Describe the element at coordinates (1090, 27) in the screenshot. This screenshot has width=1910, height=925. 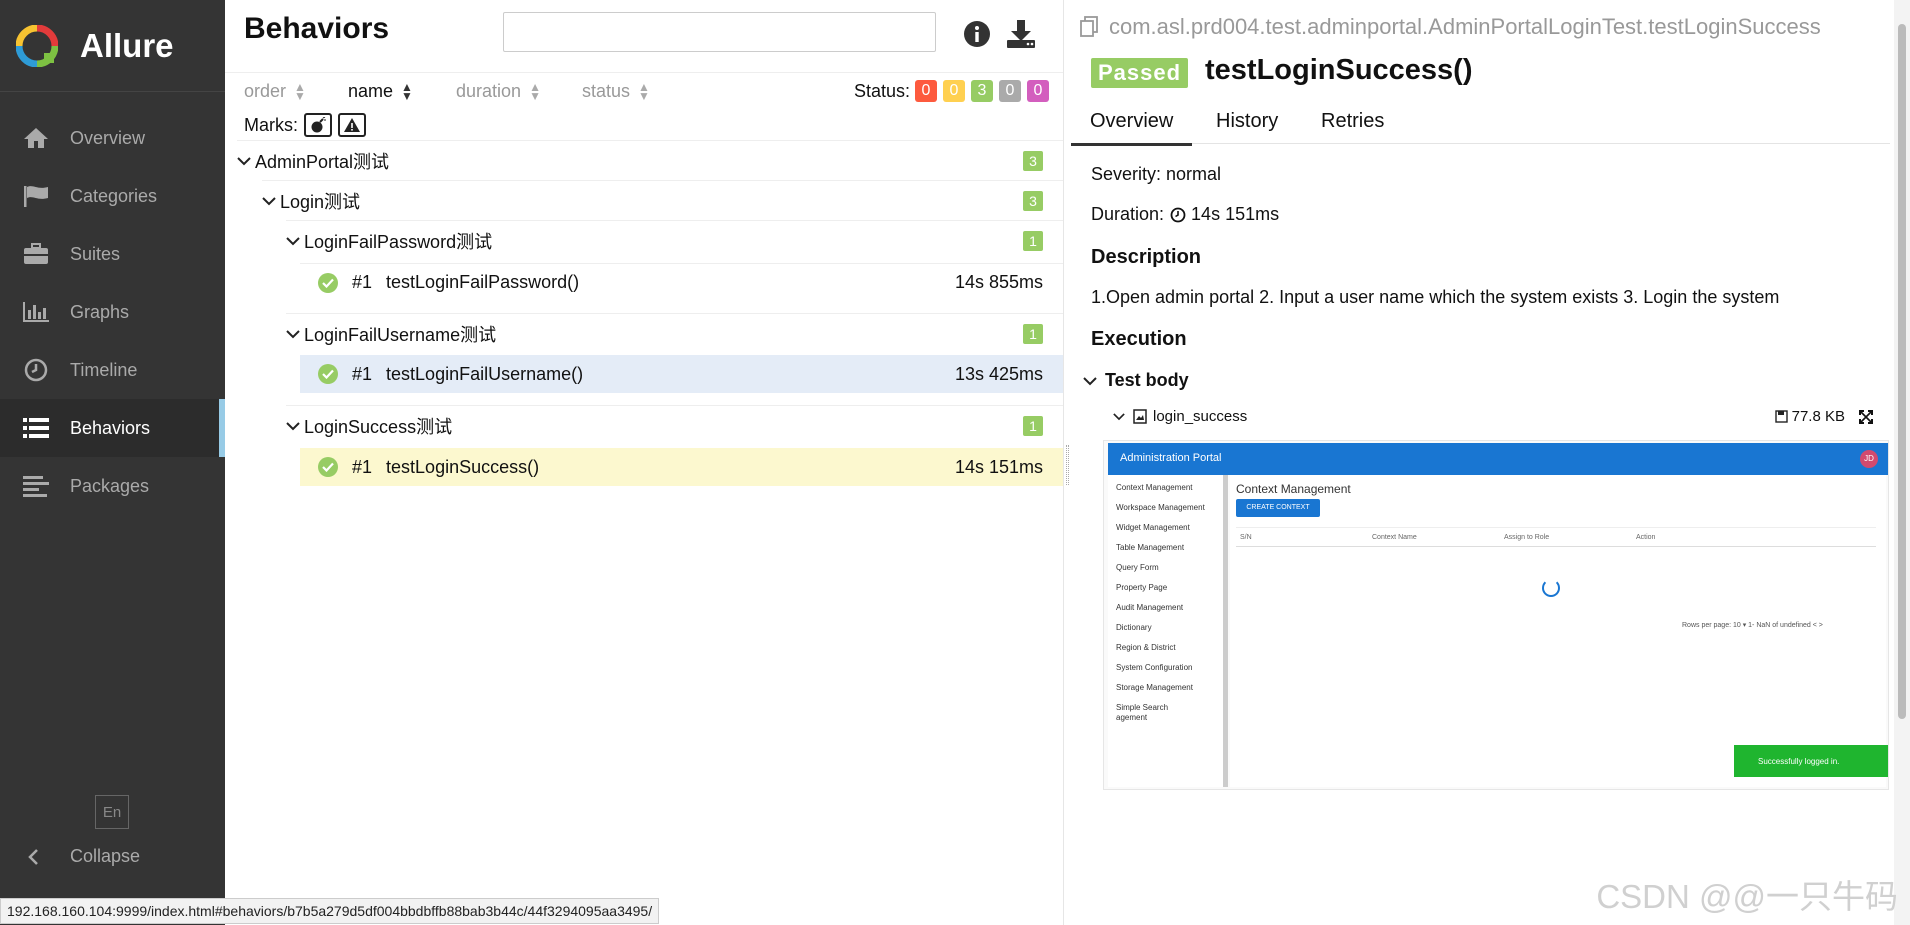
I see `copy-icon` at that location.